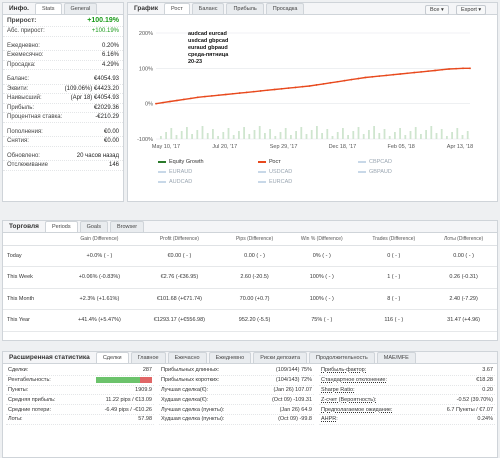 This screenshot has width=500, height=458. I want to click on table-header: Profit (Difference), so click(179, 239).